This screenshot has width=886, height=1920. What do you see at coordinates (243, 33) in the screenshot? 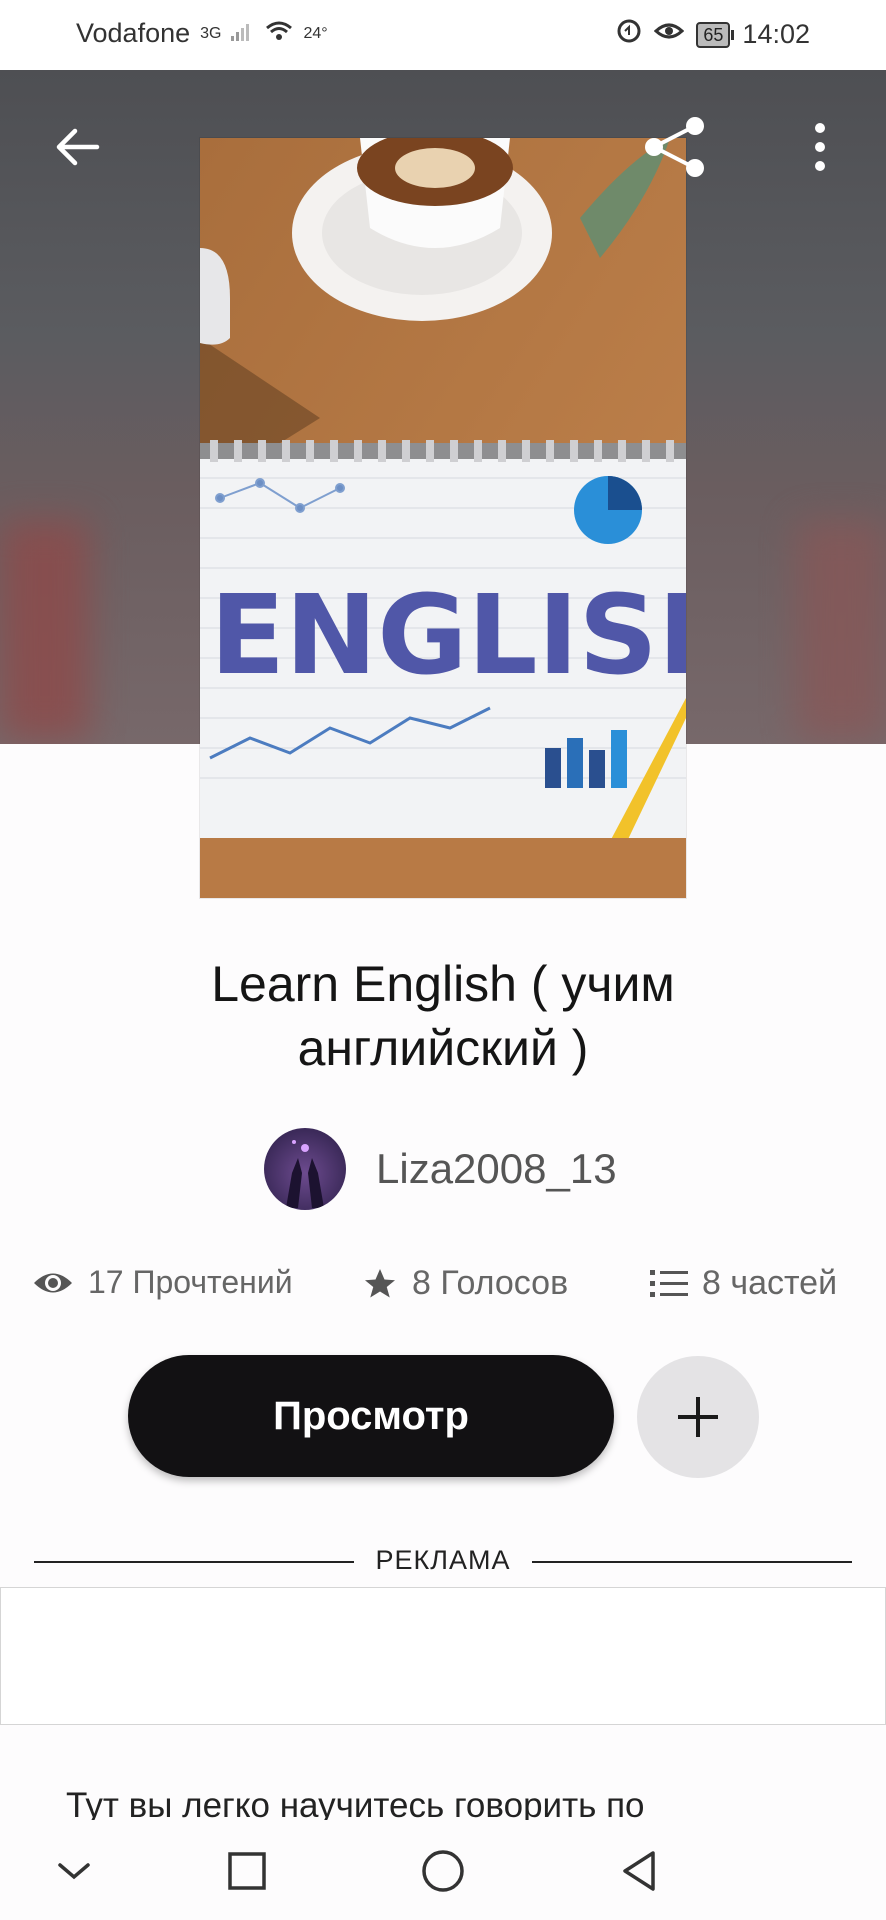
I see `signal-icon` at bounding box center [243, 33].